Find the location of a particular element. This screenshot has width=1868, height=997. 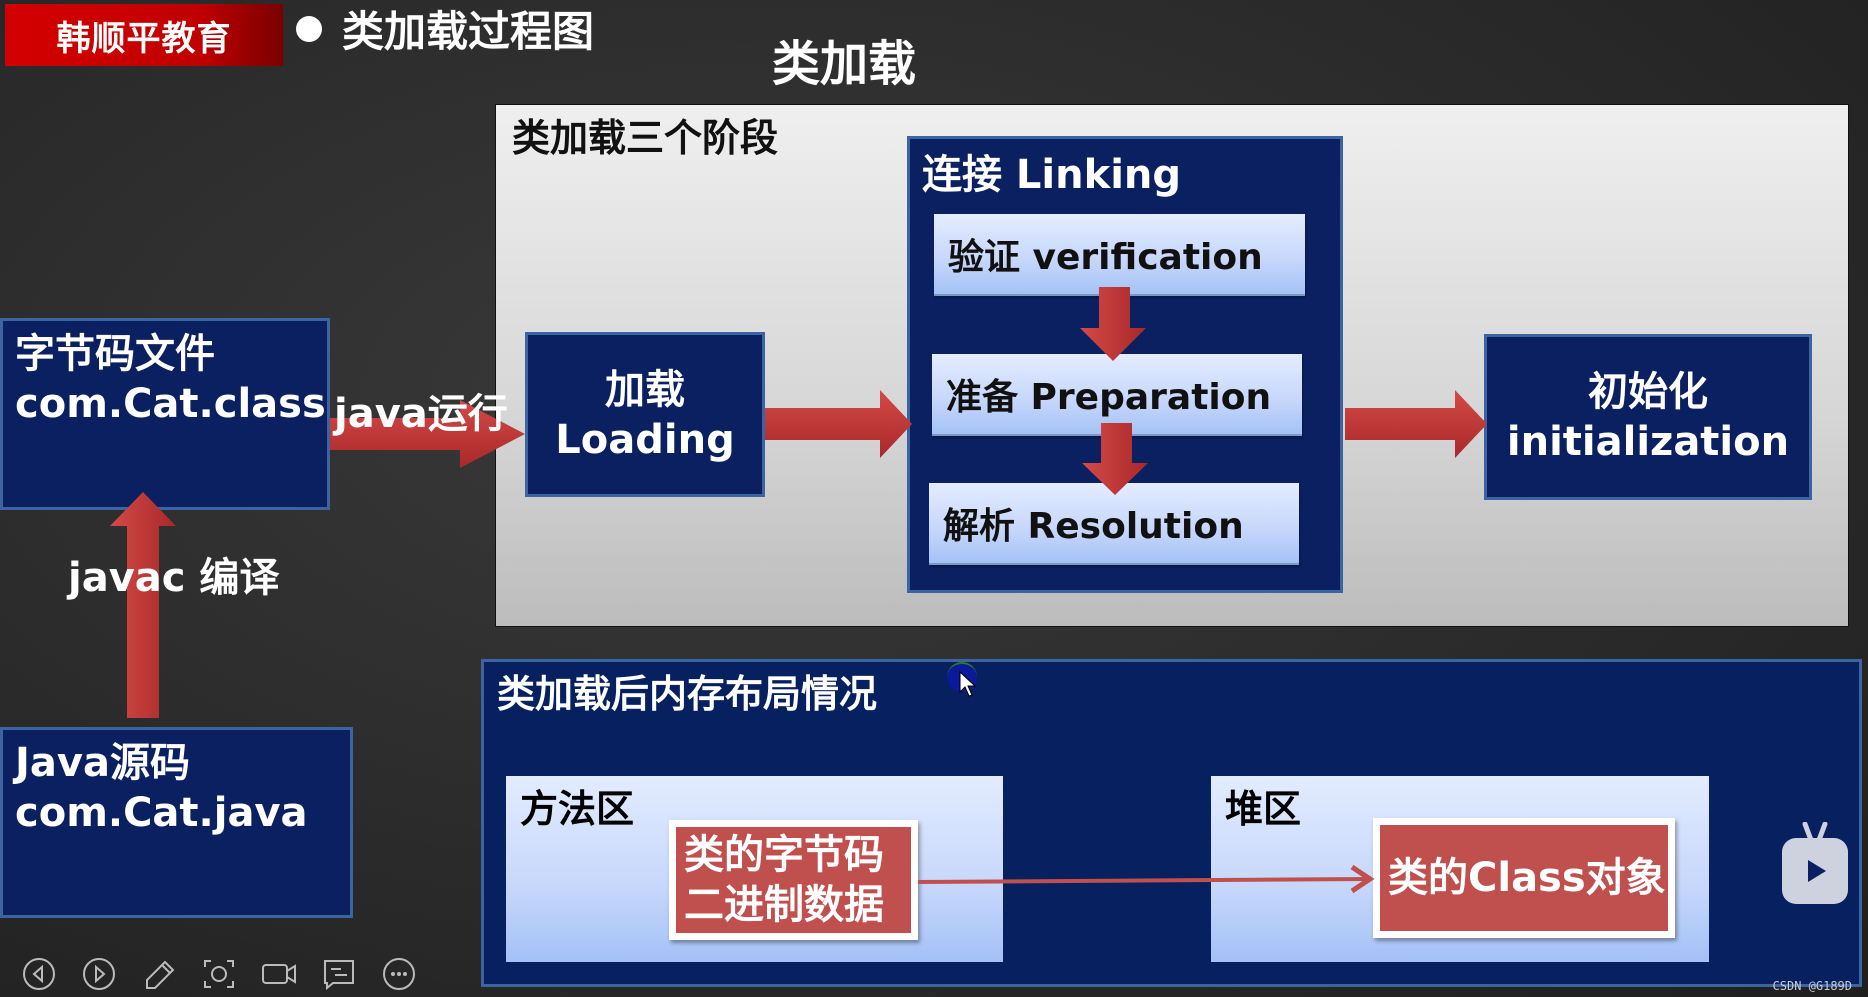

java-source-label: Java源码 is located at coordinates (102, 763).